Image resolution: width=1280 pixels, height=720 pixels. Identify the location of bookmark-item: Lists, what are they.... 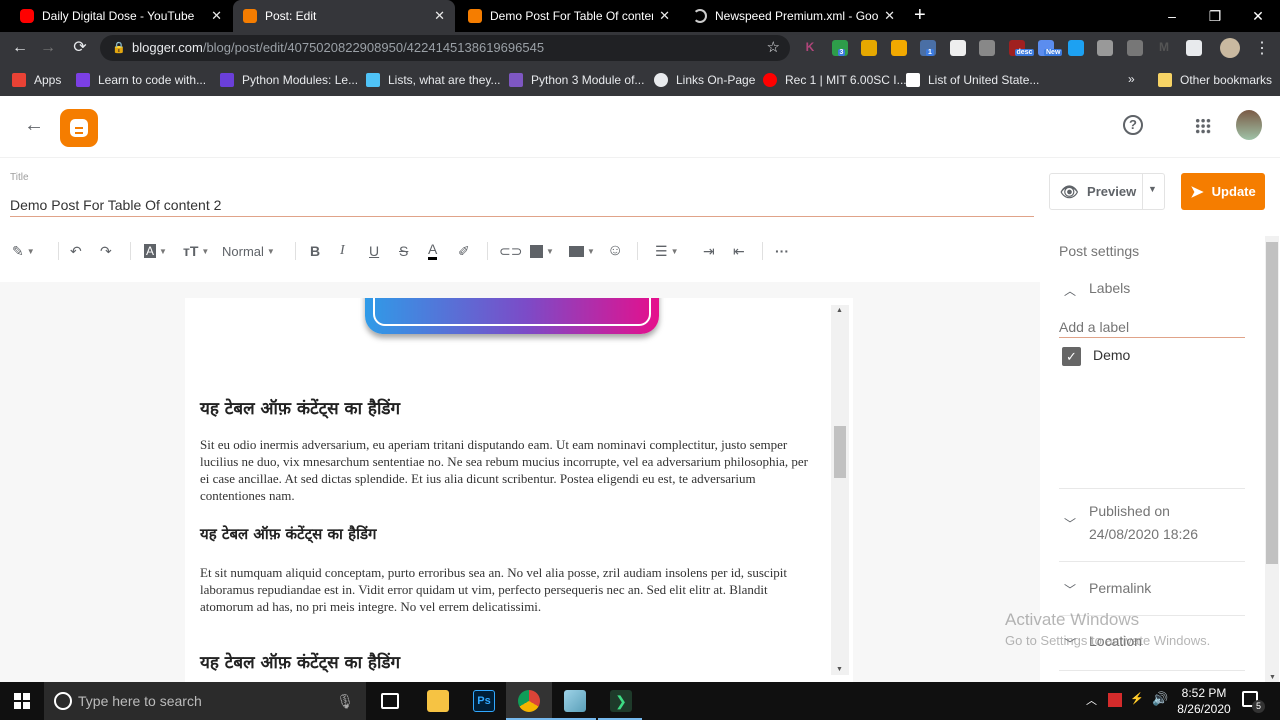
(433, 80).